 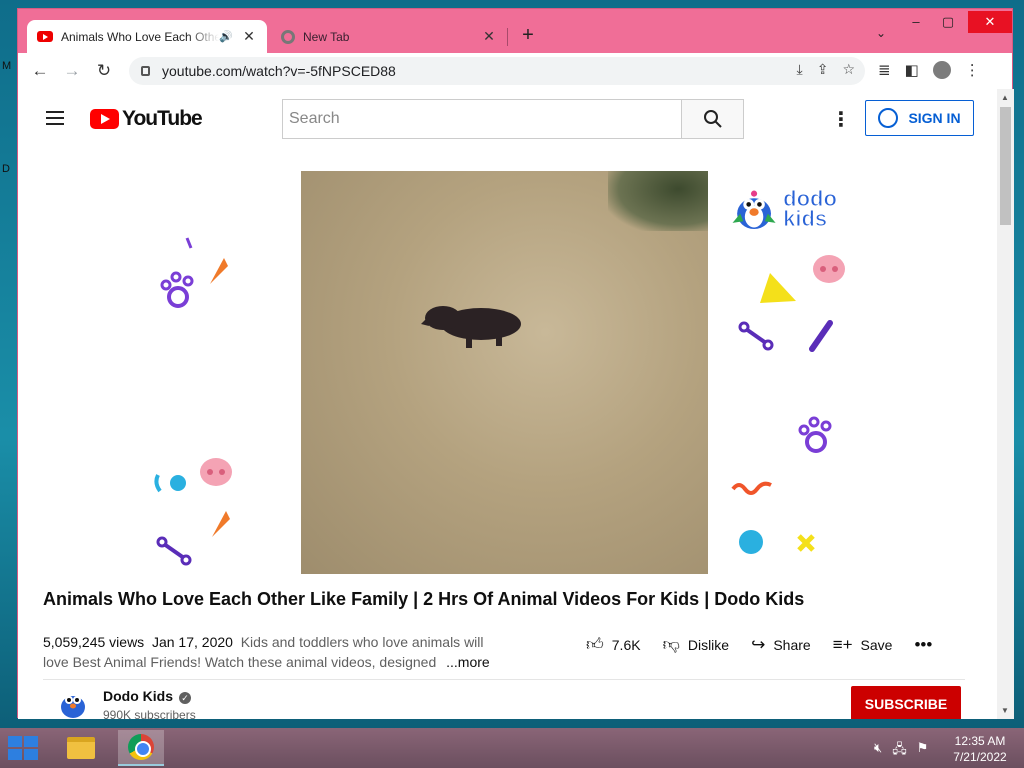 What do you see at coordinates (980, 749) in the screenshot?
I see `taskbar-clock: 12:35 AM 7/21/2022` at bounding box center [980, 749].